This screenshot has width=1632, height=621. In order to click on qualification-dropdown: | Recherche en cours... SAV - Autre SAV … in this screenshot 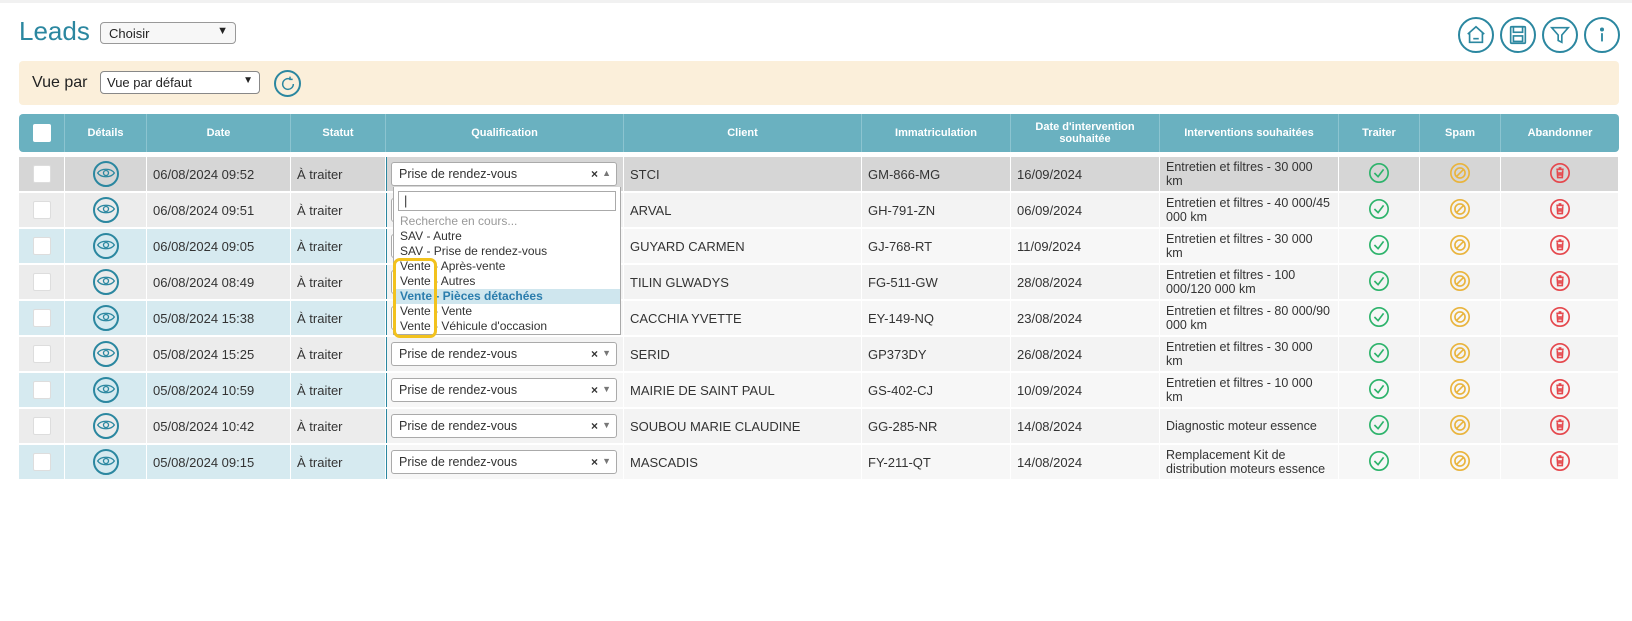, I will do `click(507, 261)`.